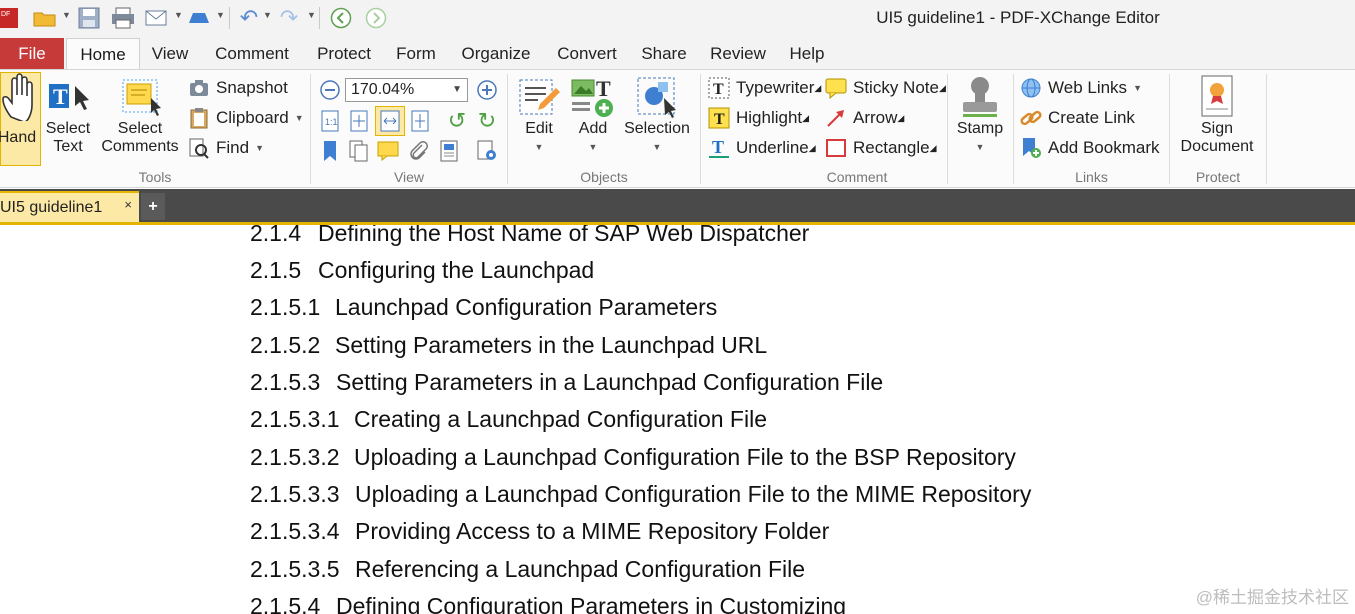 The image size is (1355, 614). Describe the element at coordinates (32, 53) in the screenshot. I see `tab-file: File` at that location.